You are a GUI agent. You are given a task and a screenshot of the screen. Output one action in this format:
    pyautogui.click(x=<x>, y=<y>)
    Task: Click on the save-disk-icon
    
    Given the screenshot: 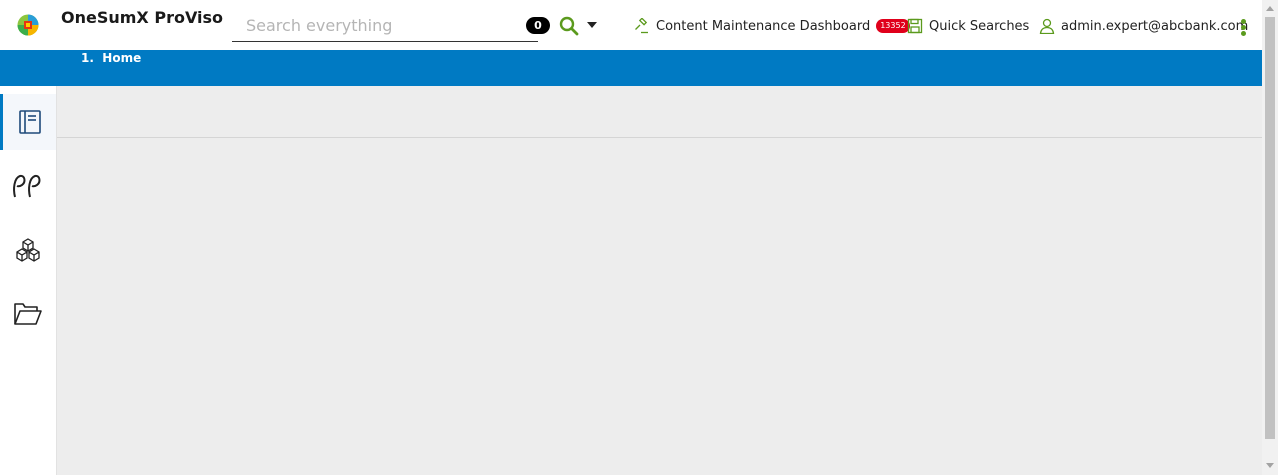 What is the action you would take?
    pyautogui.click(x=915, y=26)
    